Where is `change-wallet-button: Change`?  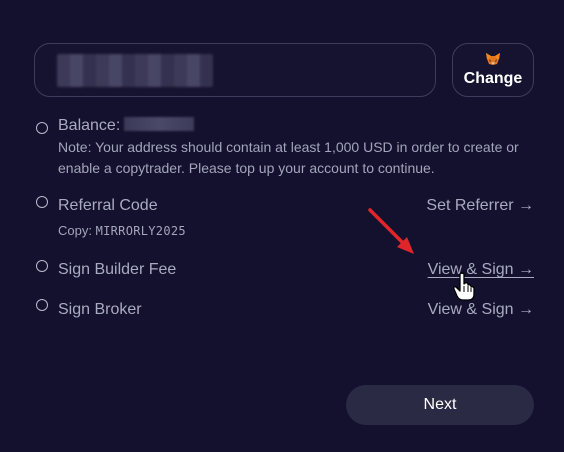
change-wallet-button: Change is located at coordinates (493, 70).